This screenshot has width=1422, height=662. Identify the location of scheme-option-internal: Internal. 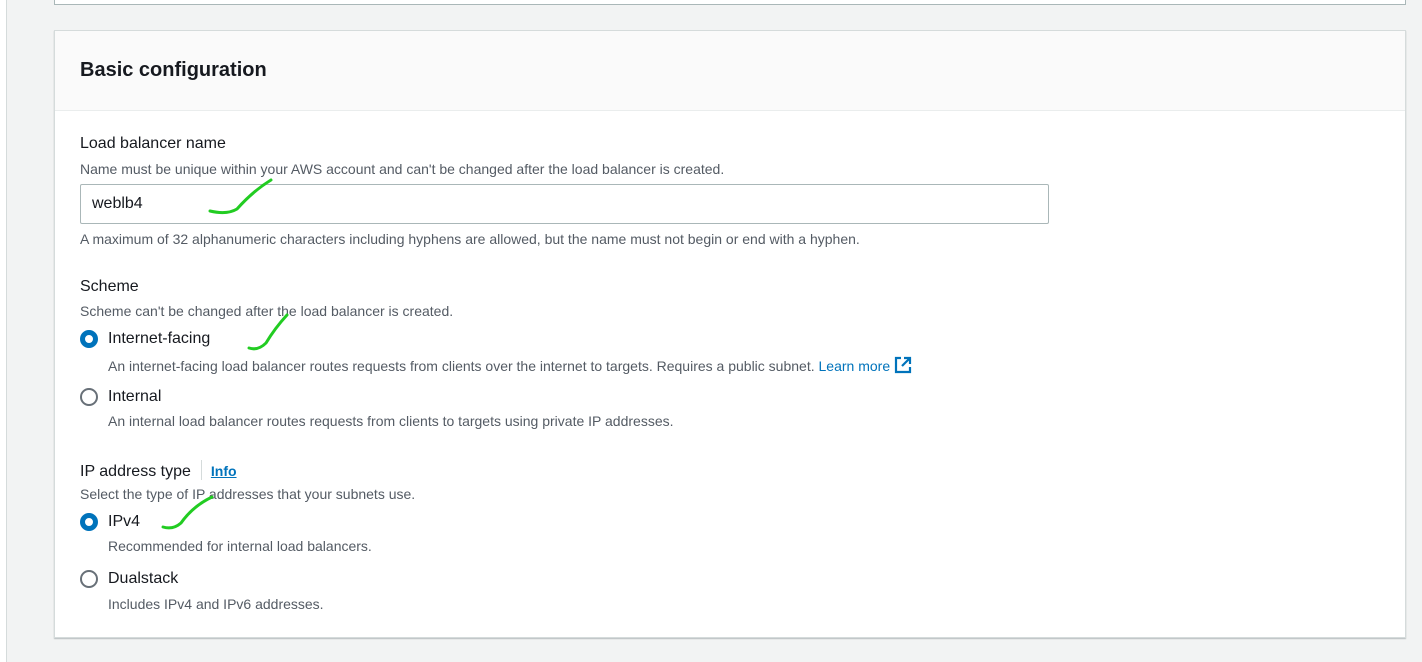
(120, 397).